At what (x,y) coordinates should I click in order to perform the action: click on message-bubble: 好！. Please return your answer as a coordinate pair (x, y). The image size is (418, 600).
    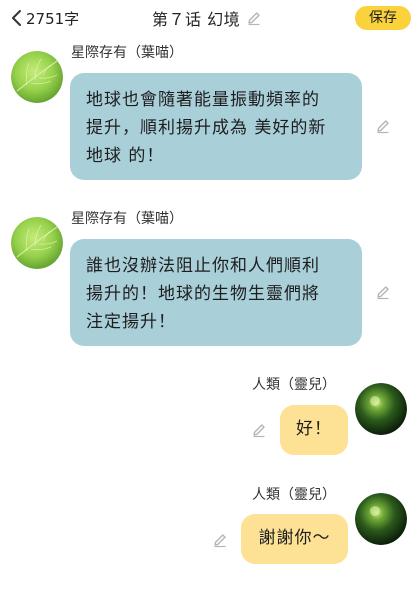
    Looking at the image, I should click on (314, 430).